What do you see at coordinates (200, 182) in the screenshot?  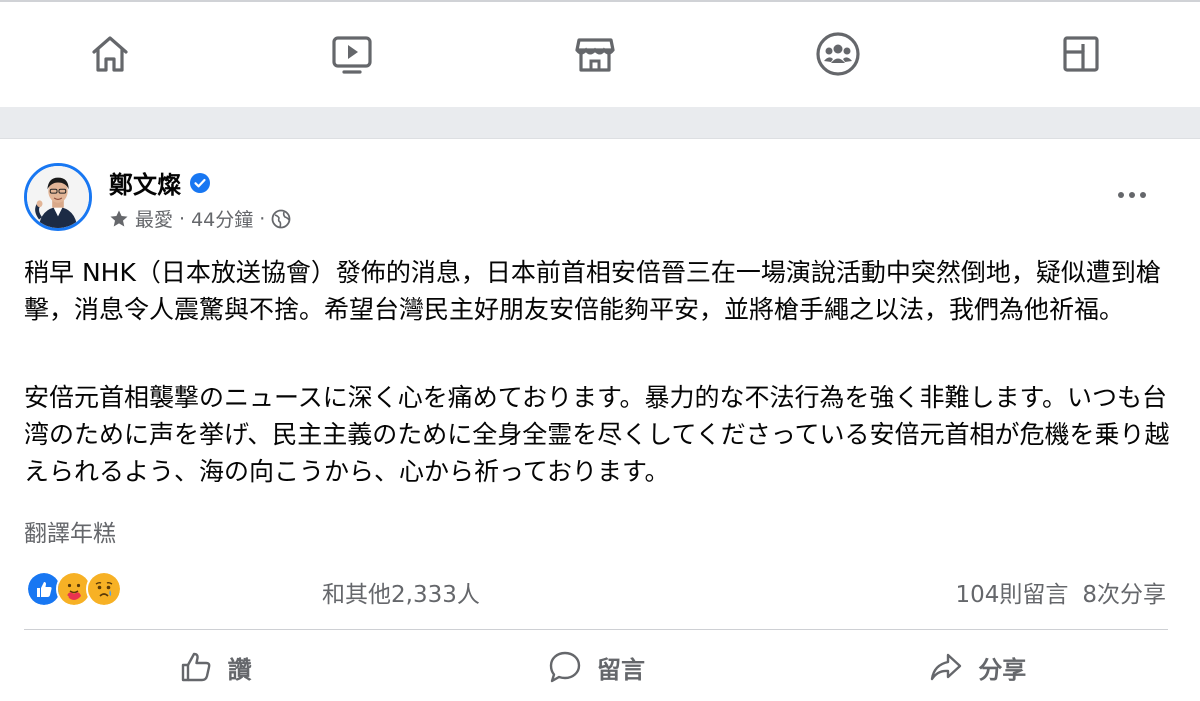 I see `verified-badge-icon` at bounding box center [200, 182].